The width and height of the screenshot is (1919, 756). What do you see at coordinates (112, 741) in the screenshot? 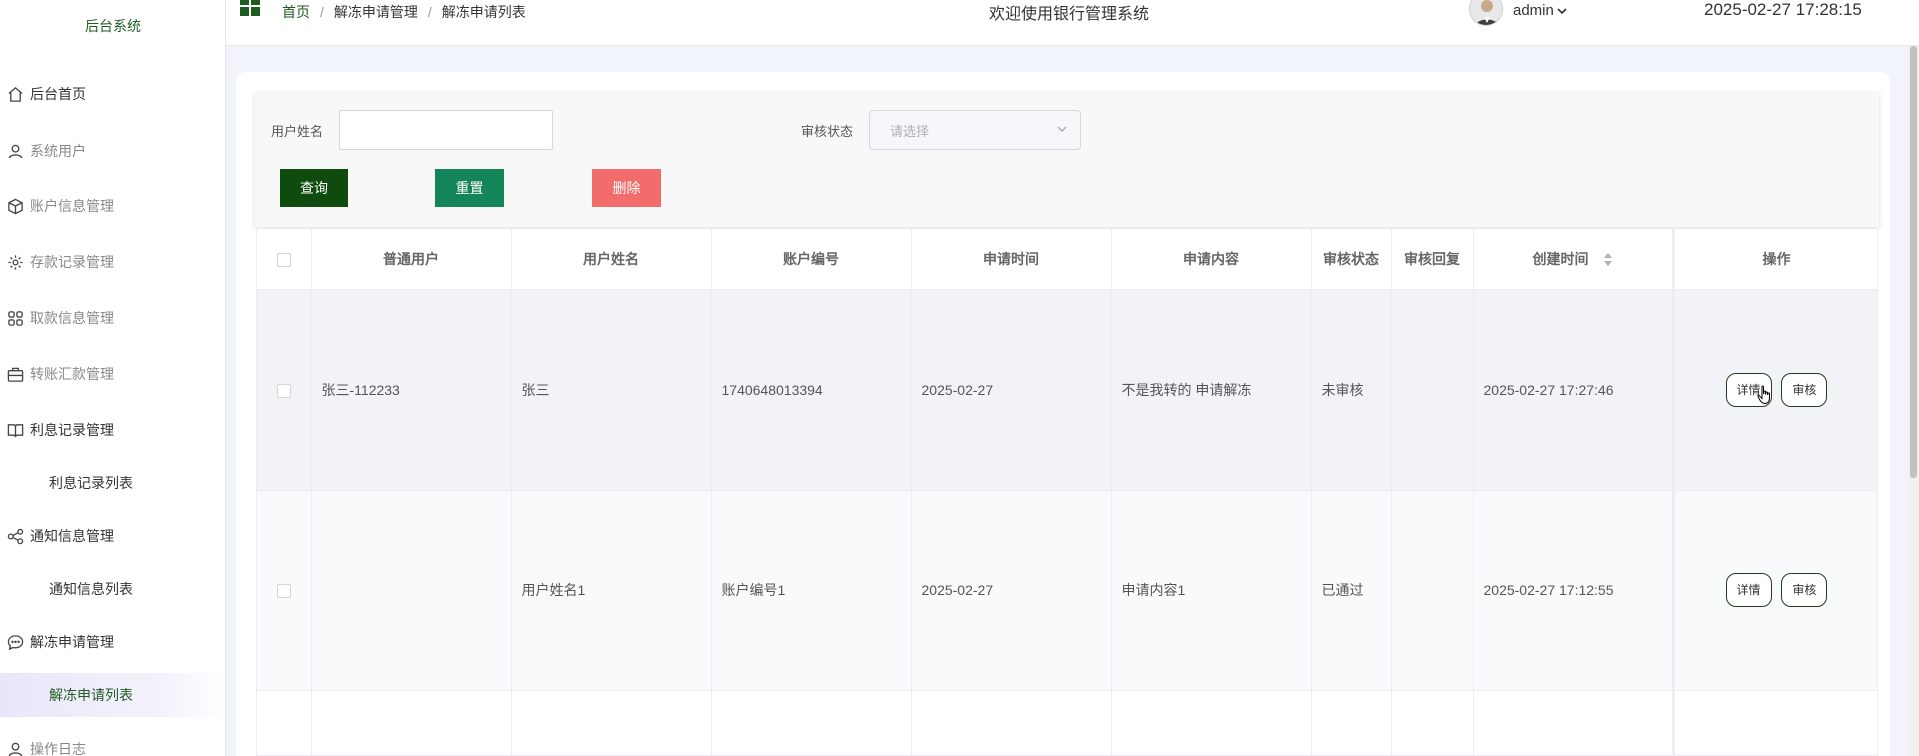
I see `sidebar-item-operation-log: 操作日志` at bounding box center [112, 741].